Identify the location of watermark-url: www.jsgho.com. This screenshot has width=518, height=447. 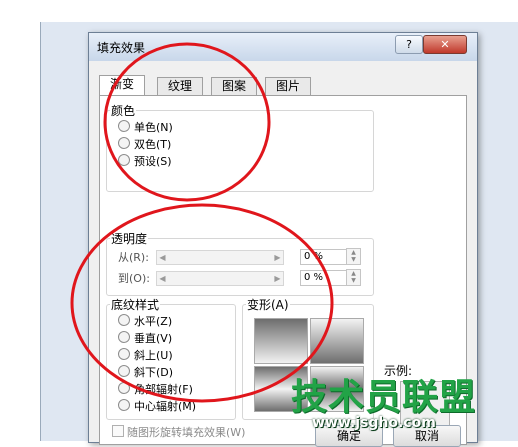
(374, 423).